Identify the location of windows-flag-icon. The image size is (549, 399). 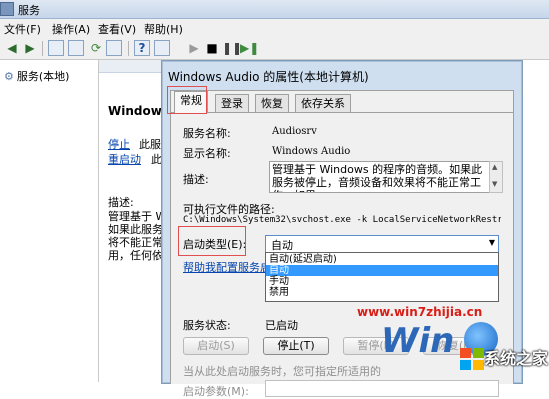
(472, 359).